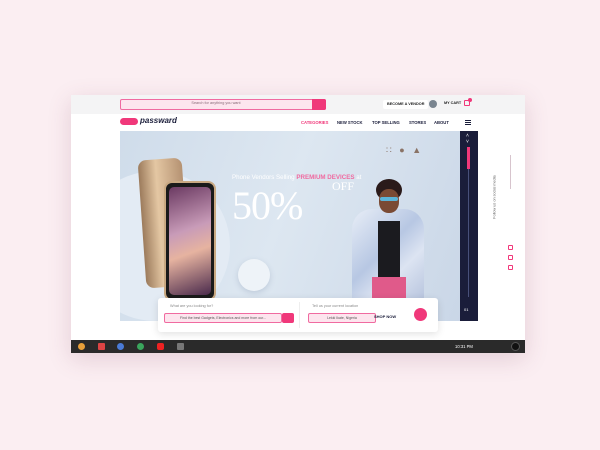 This screenshot has width=600, height=450. What do you see at coordinates (507, 215) in the screenshot?
I see `social-rail: Follow us on social media` at bounding box center [507, 215].